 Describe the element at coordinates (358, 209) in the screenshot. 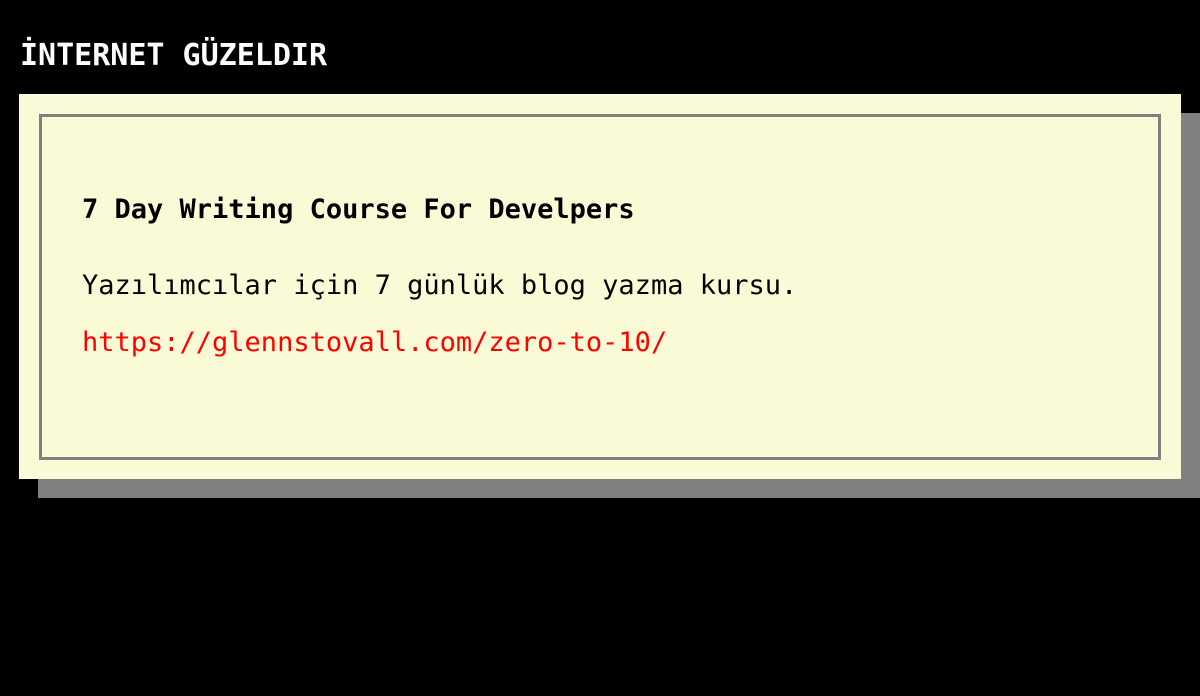

I see `post-title: 7 Day Writing Course For Develpers` at that location.